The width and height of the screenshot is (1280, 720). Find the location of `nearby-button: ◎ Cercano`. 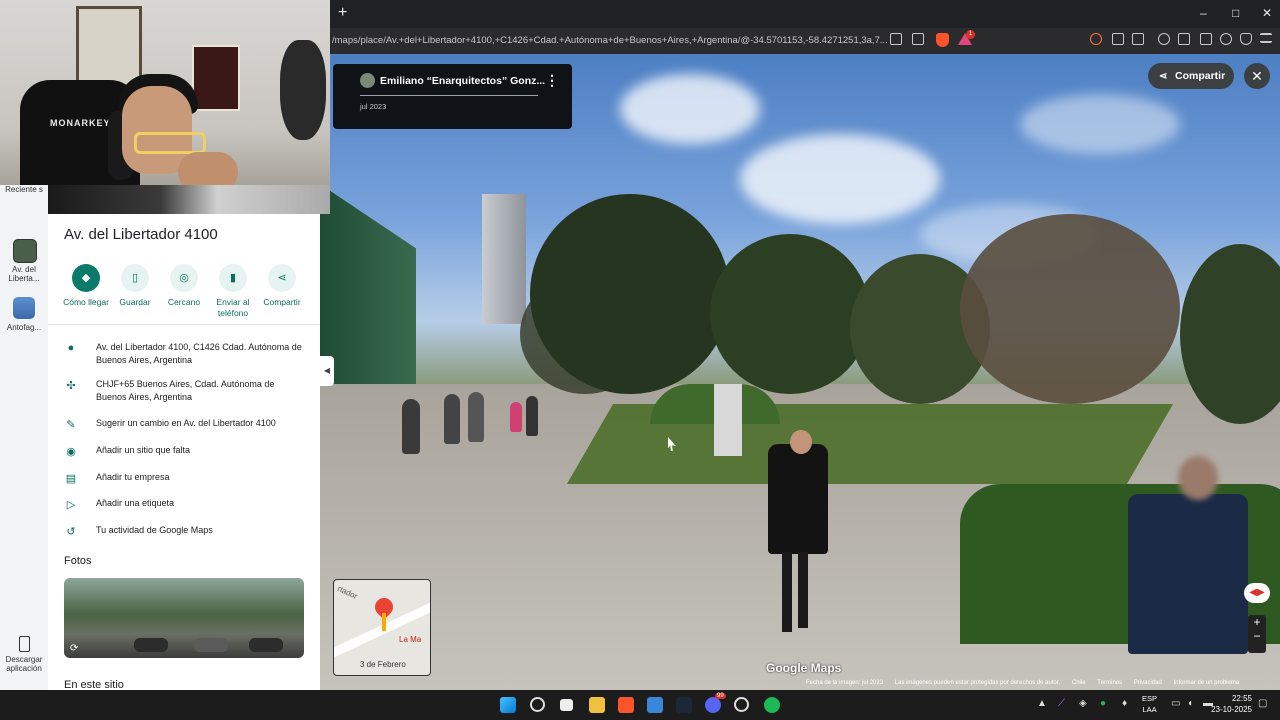

nearby-button: ◎ Cercano is located at coordinates (184, 286).